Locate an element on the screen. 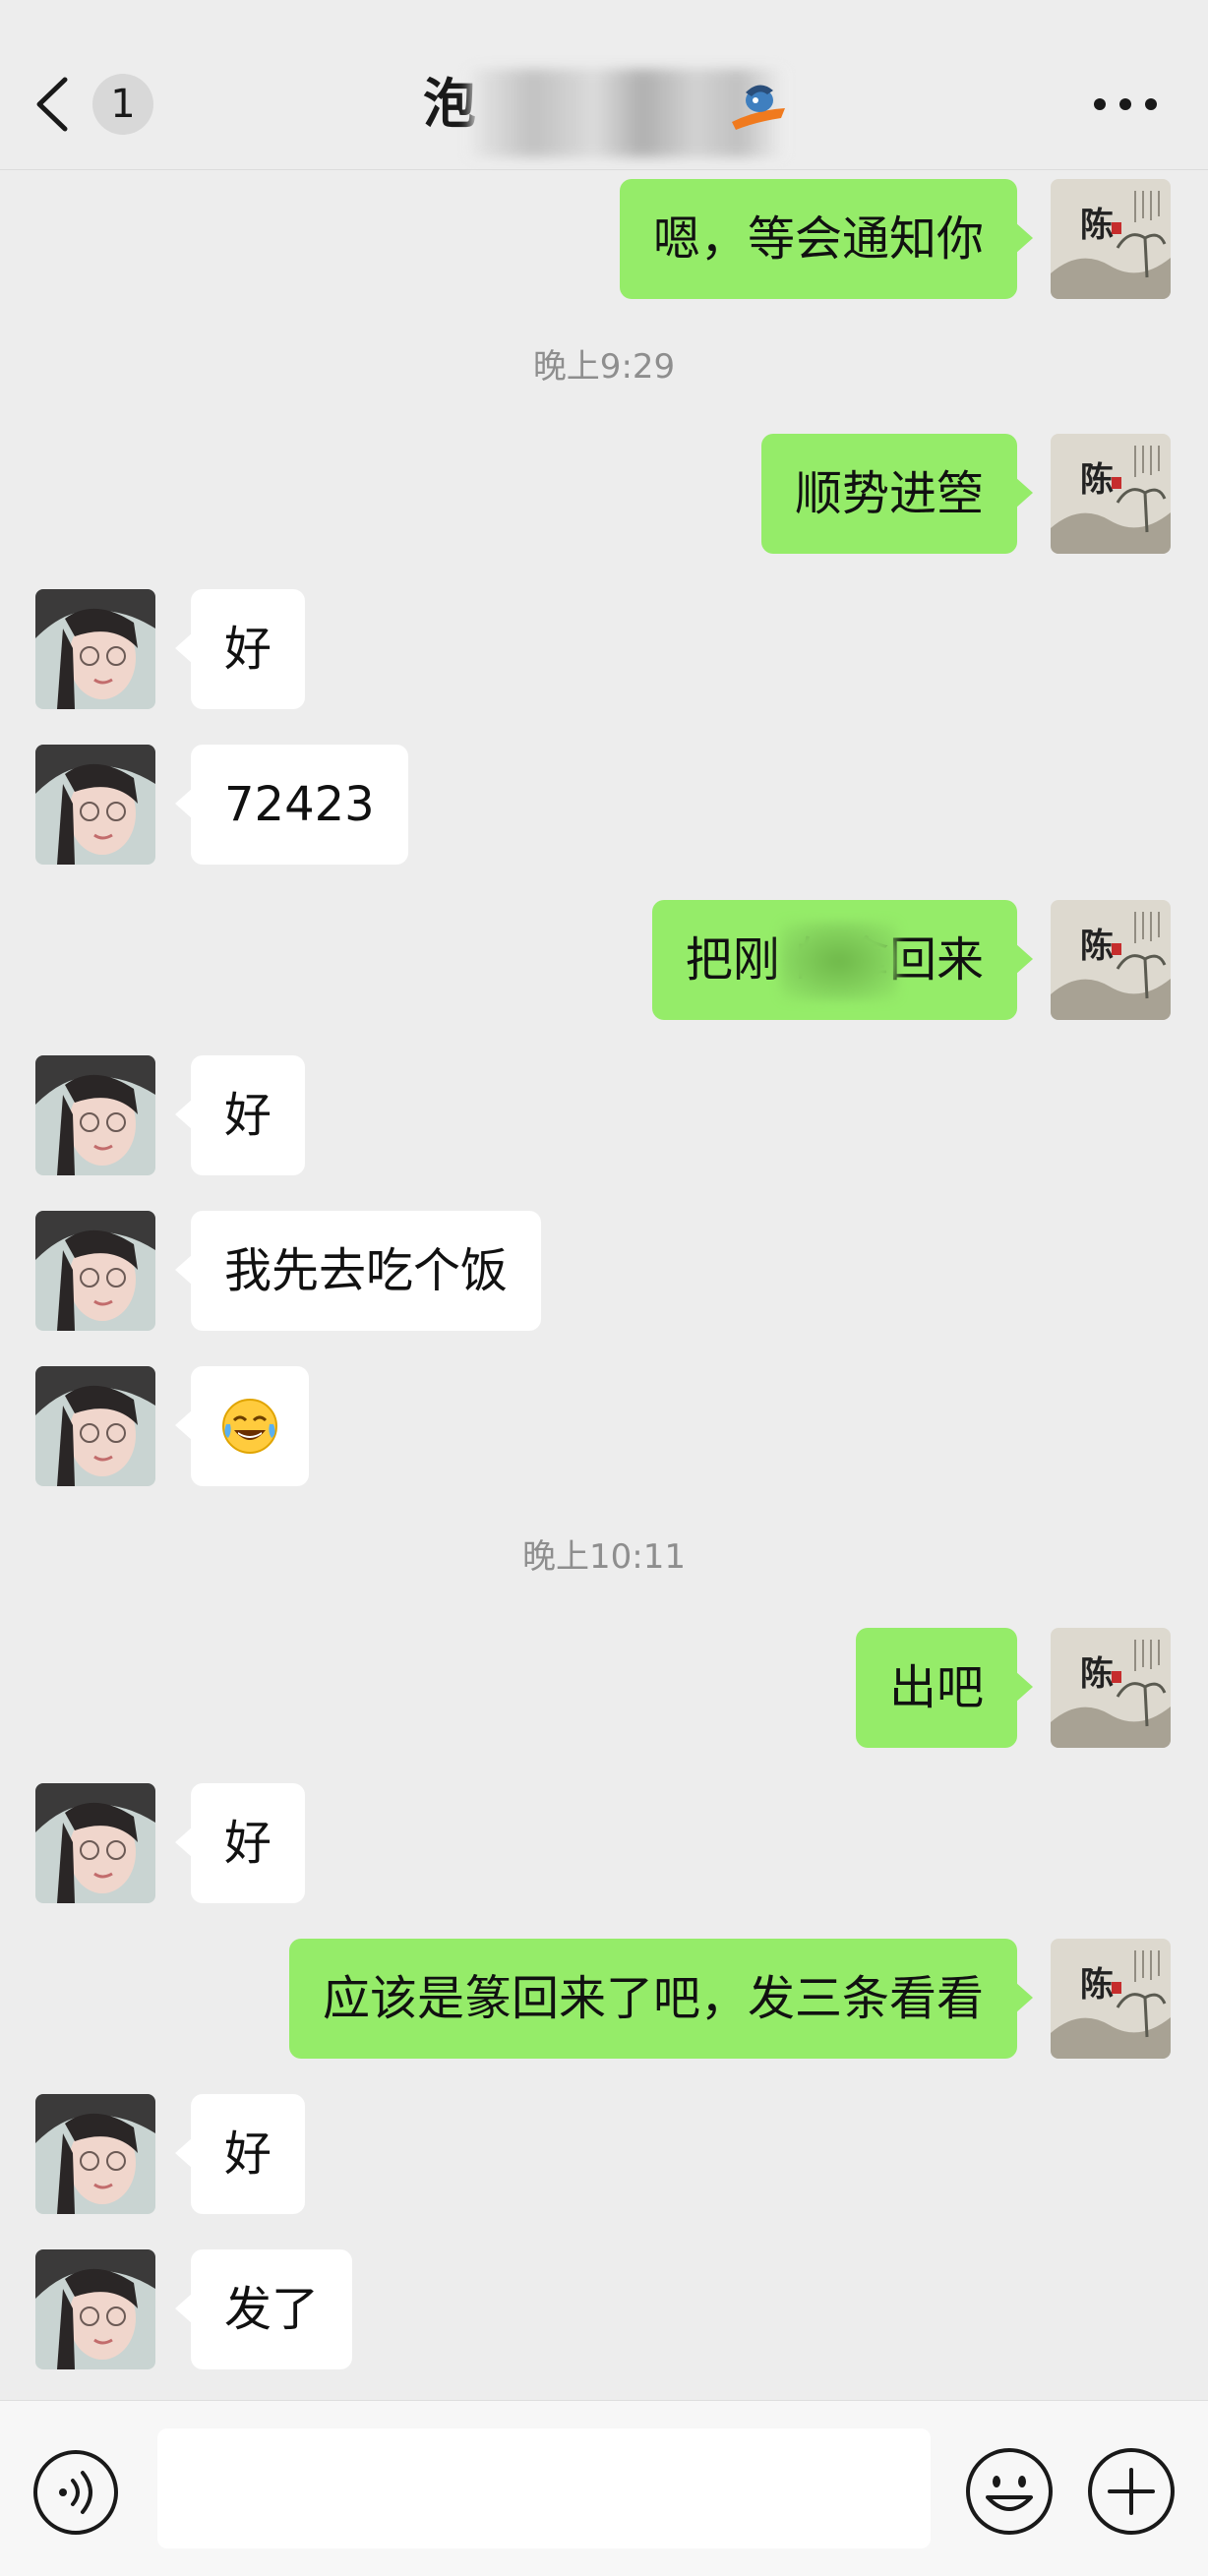 Image resolution: width=1208 pixels, height=2576 pixels. plus-icon is located at coordinates (1131, 2491).